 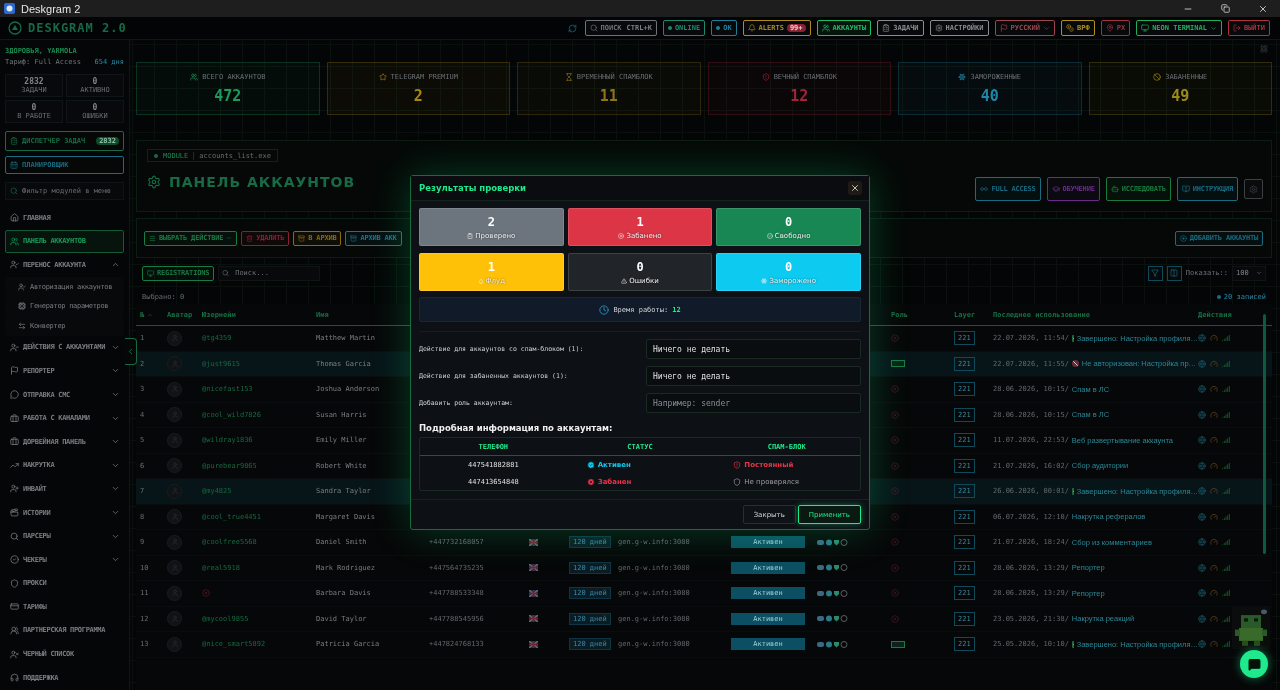 I want to click on stat-value: 12, so click(x=799, y=95).